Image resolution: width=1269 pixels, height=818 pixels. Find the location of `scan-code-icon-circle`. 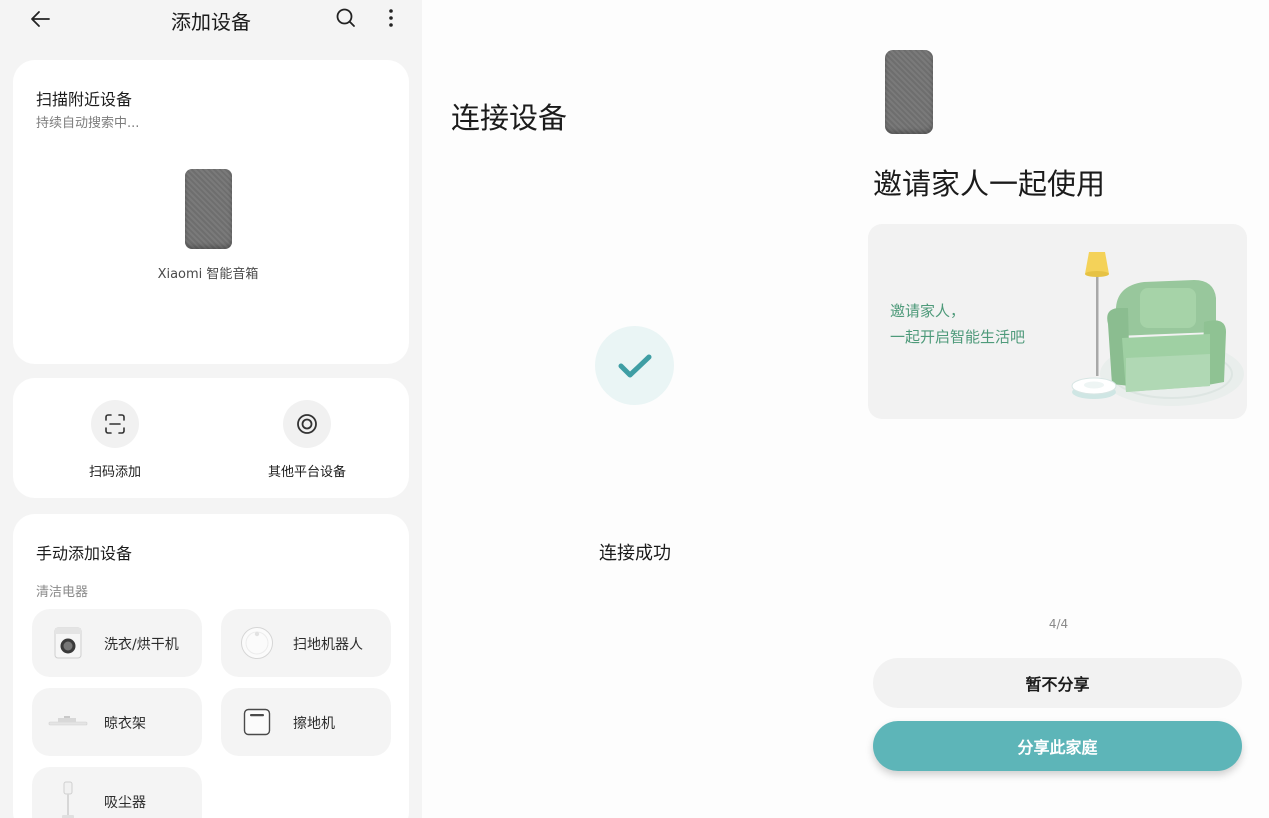

scan-code-icon-circle is located at coordinates (115, 424).